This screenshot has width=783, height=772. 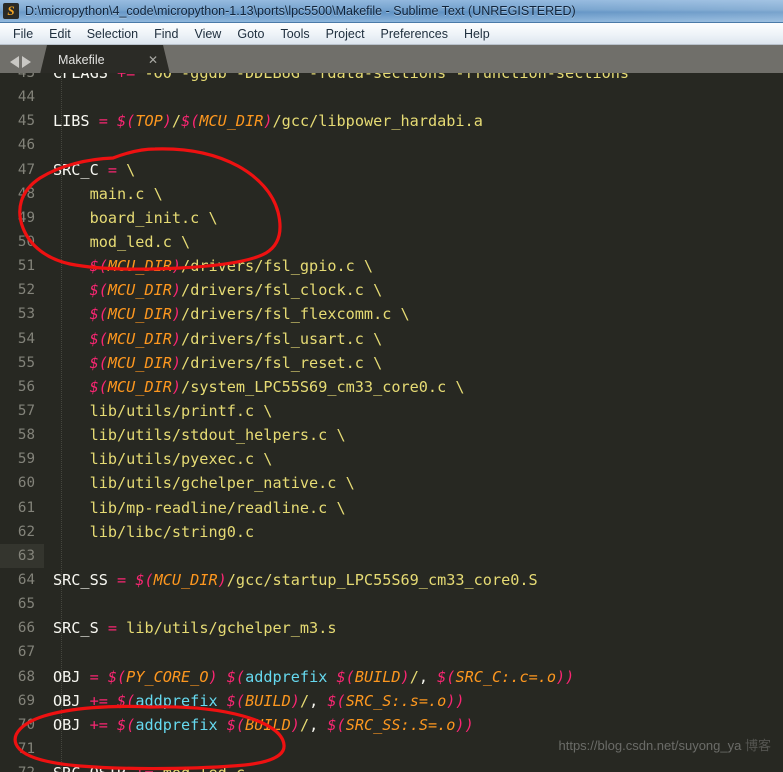 I want to click on line-number: 49, so click(x=26, y=217).